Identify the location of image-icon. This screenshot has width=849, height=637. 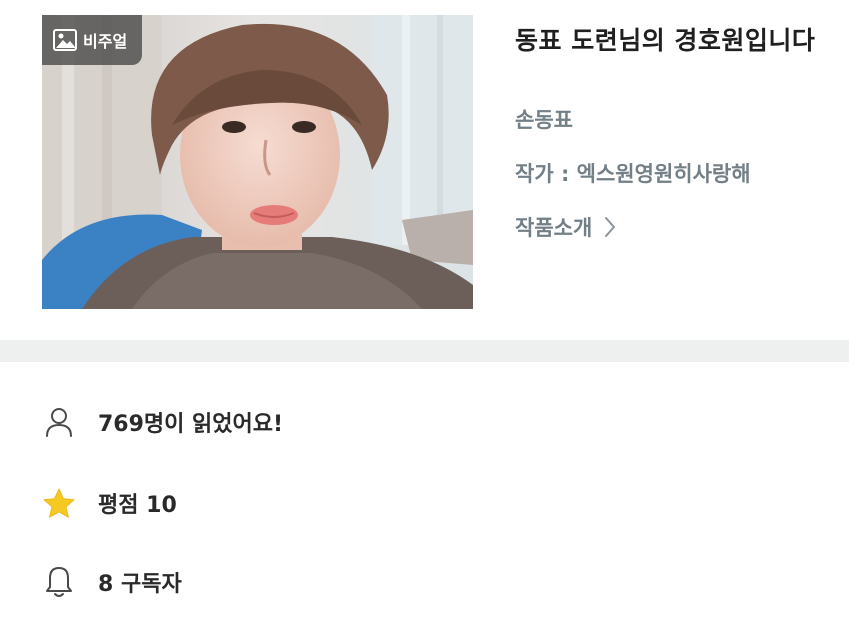
(65, 40).